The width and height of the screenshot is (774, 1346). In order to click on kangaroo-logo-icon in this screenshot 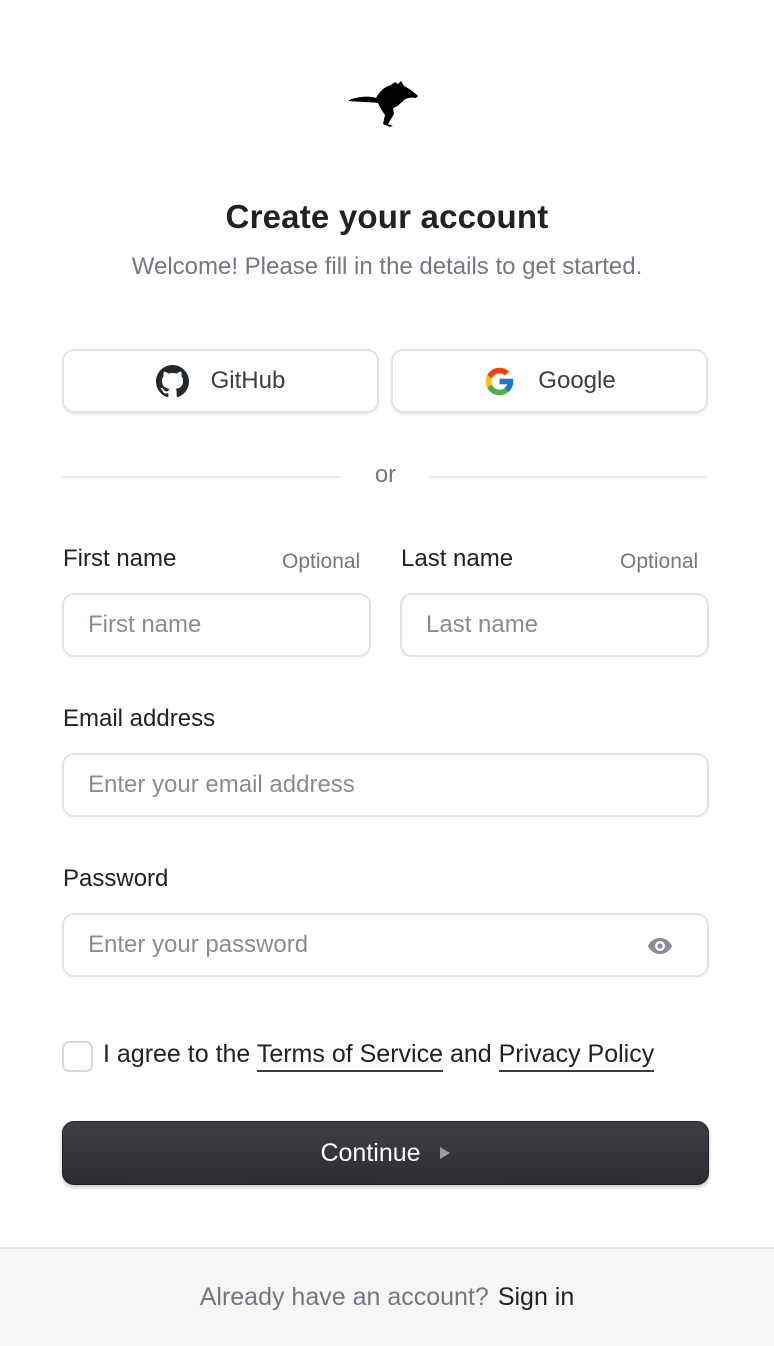, I will do `click(383, 104)`.